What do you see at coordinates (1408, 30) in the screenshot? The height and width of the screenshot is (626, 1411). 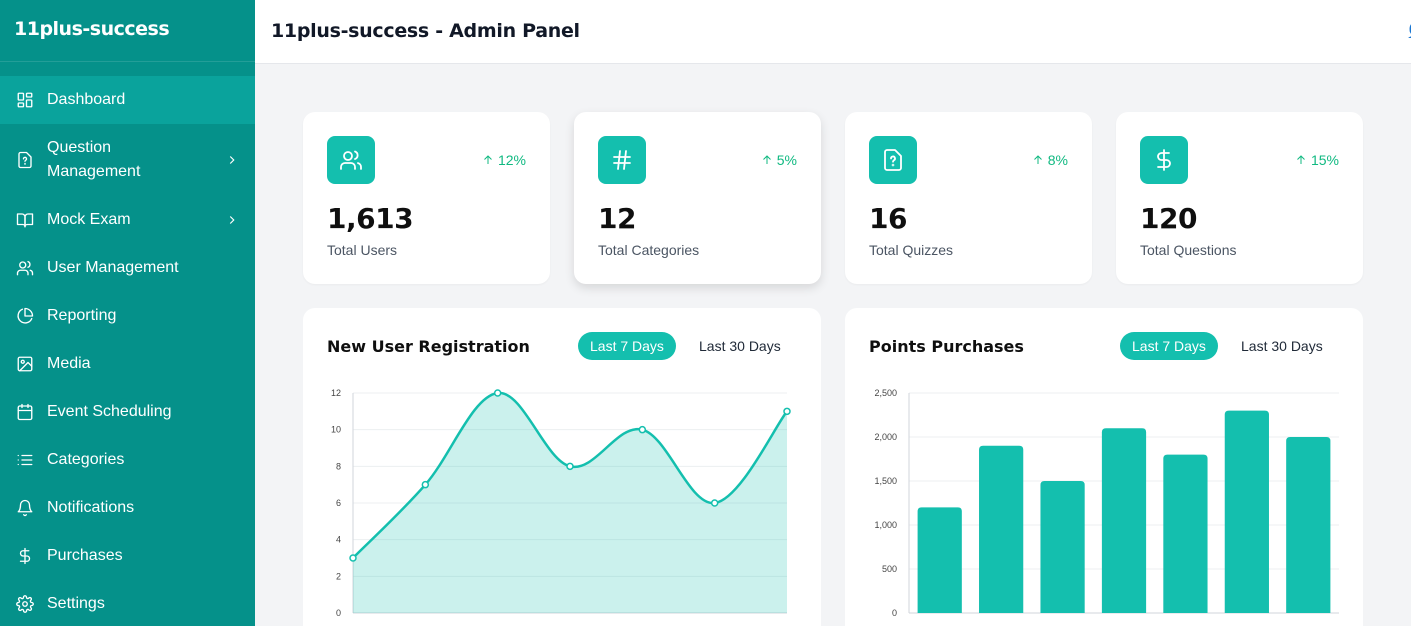 I see `user-menu-icon: 👤` at bounding box center [1408, 30].